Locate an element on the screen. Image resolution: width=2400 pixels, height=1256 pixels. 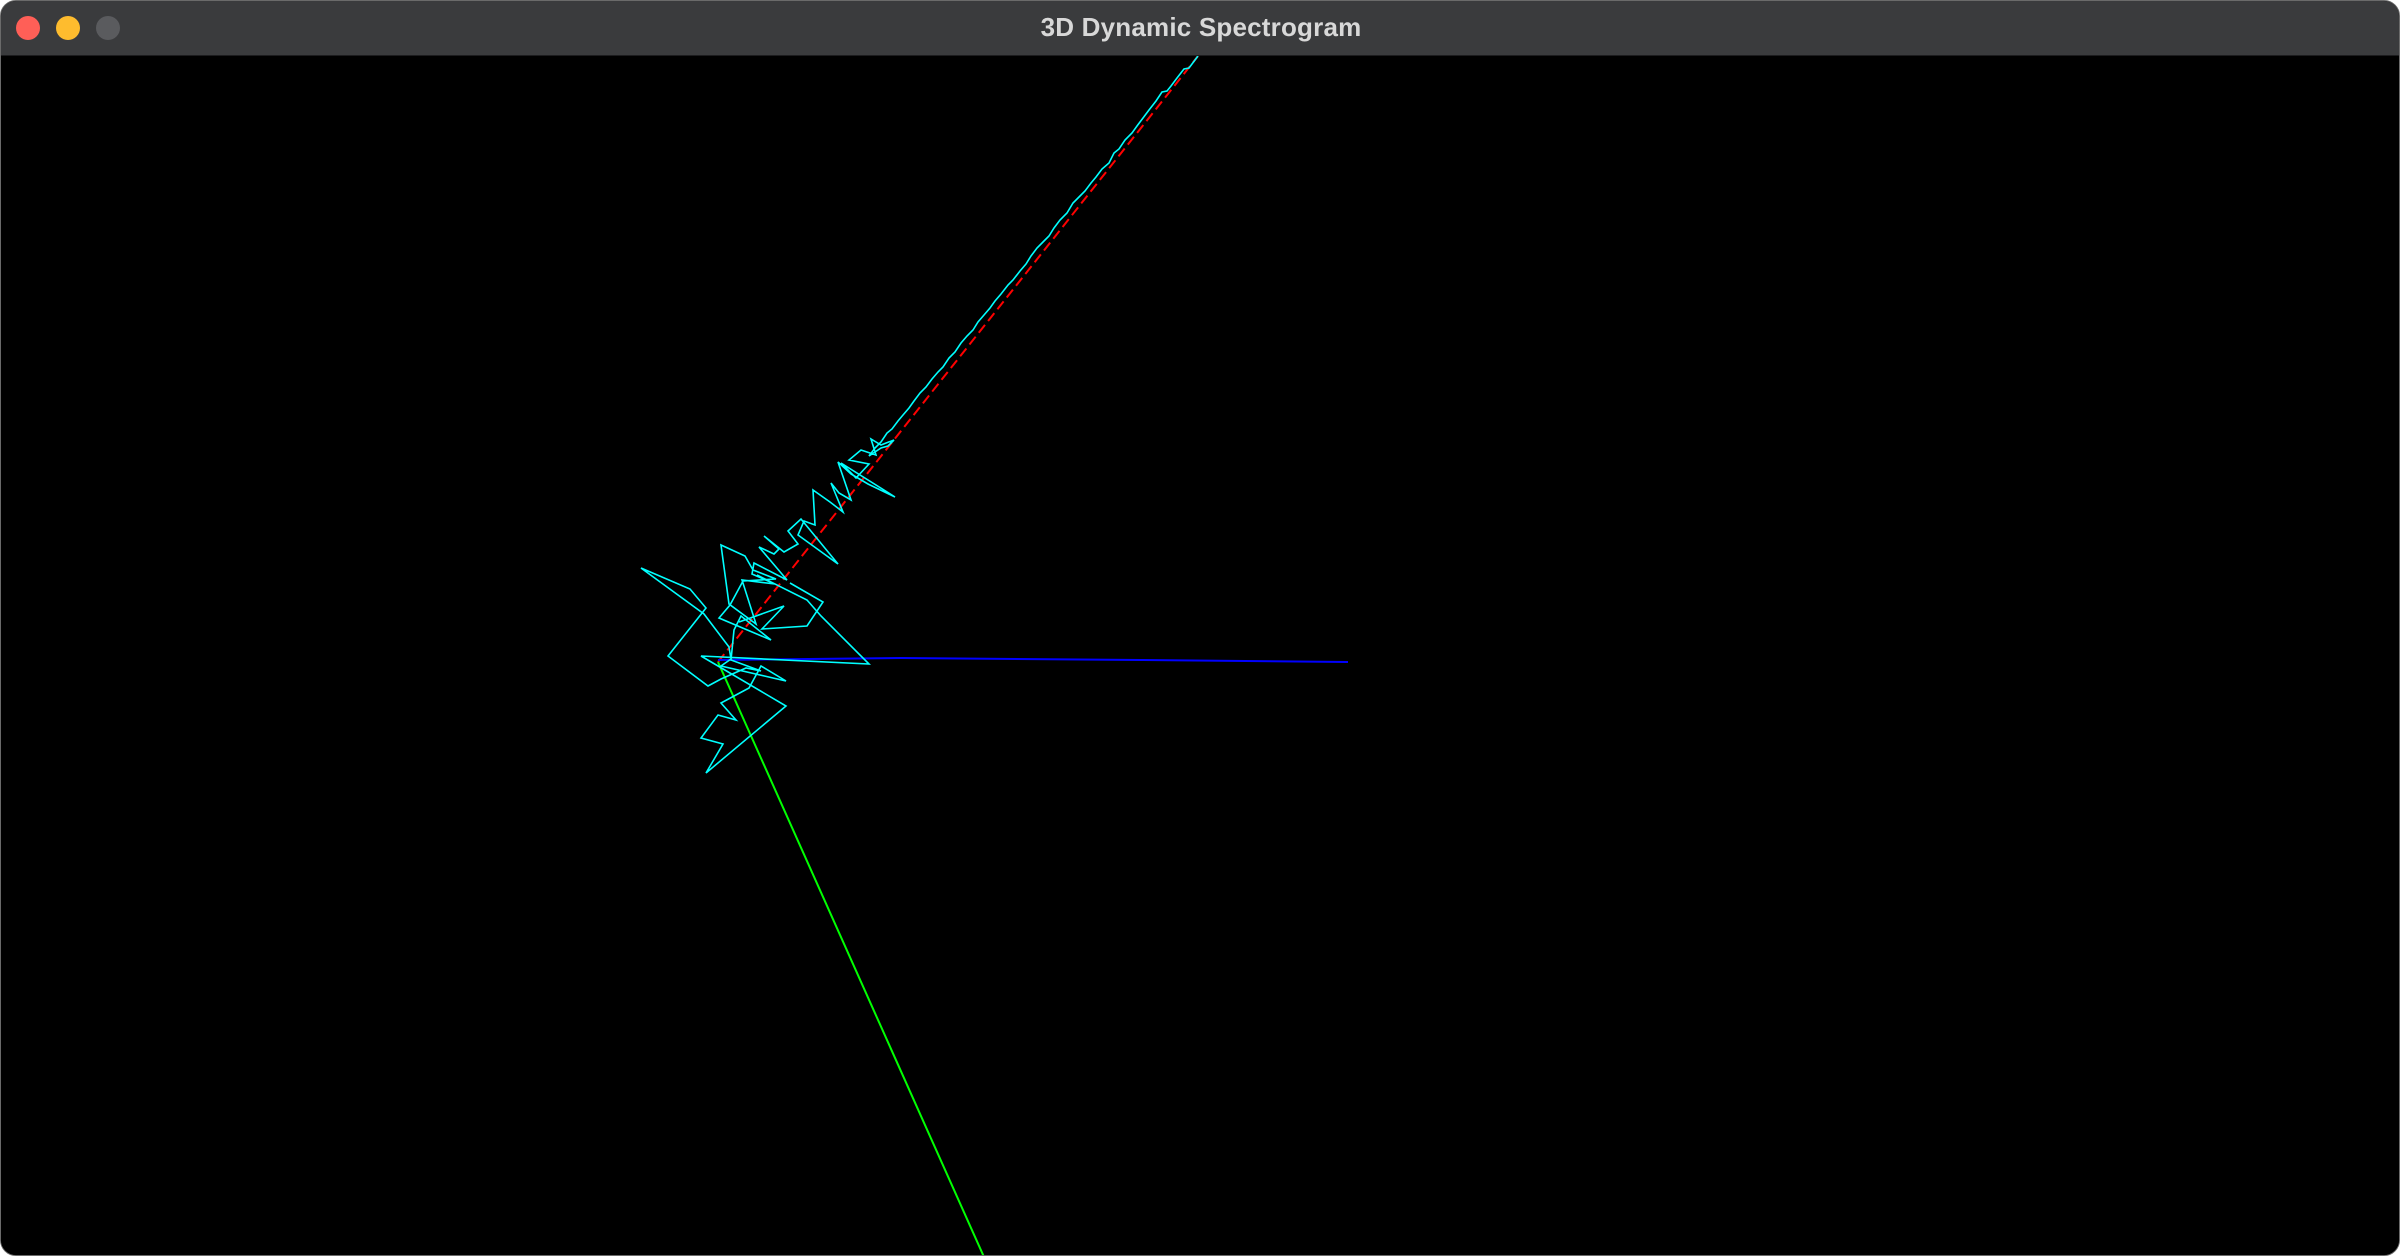
title-bar: 3D Dynamic Spectrogram is located at coordinates (1200, 28).